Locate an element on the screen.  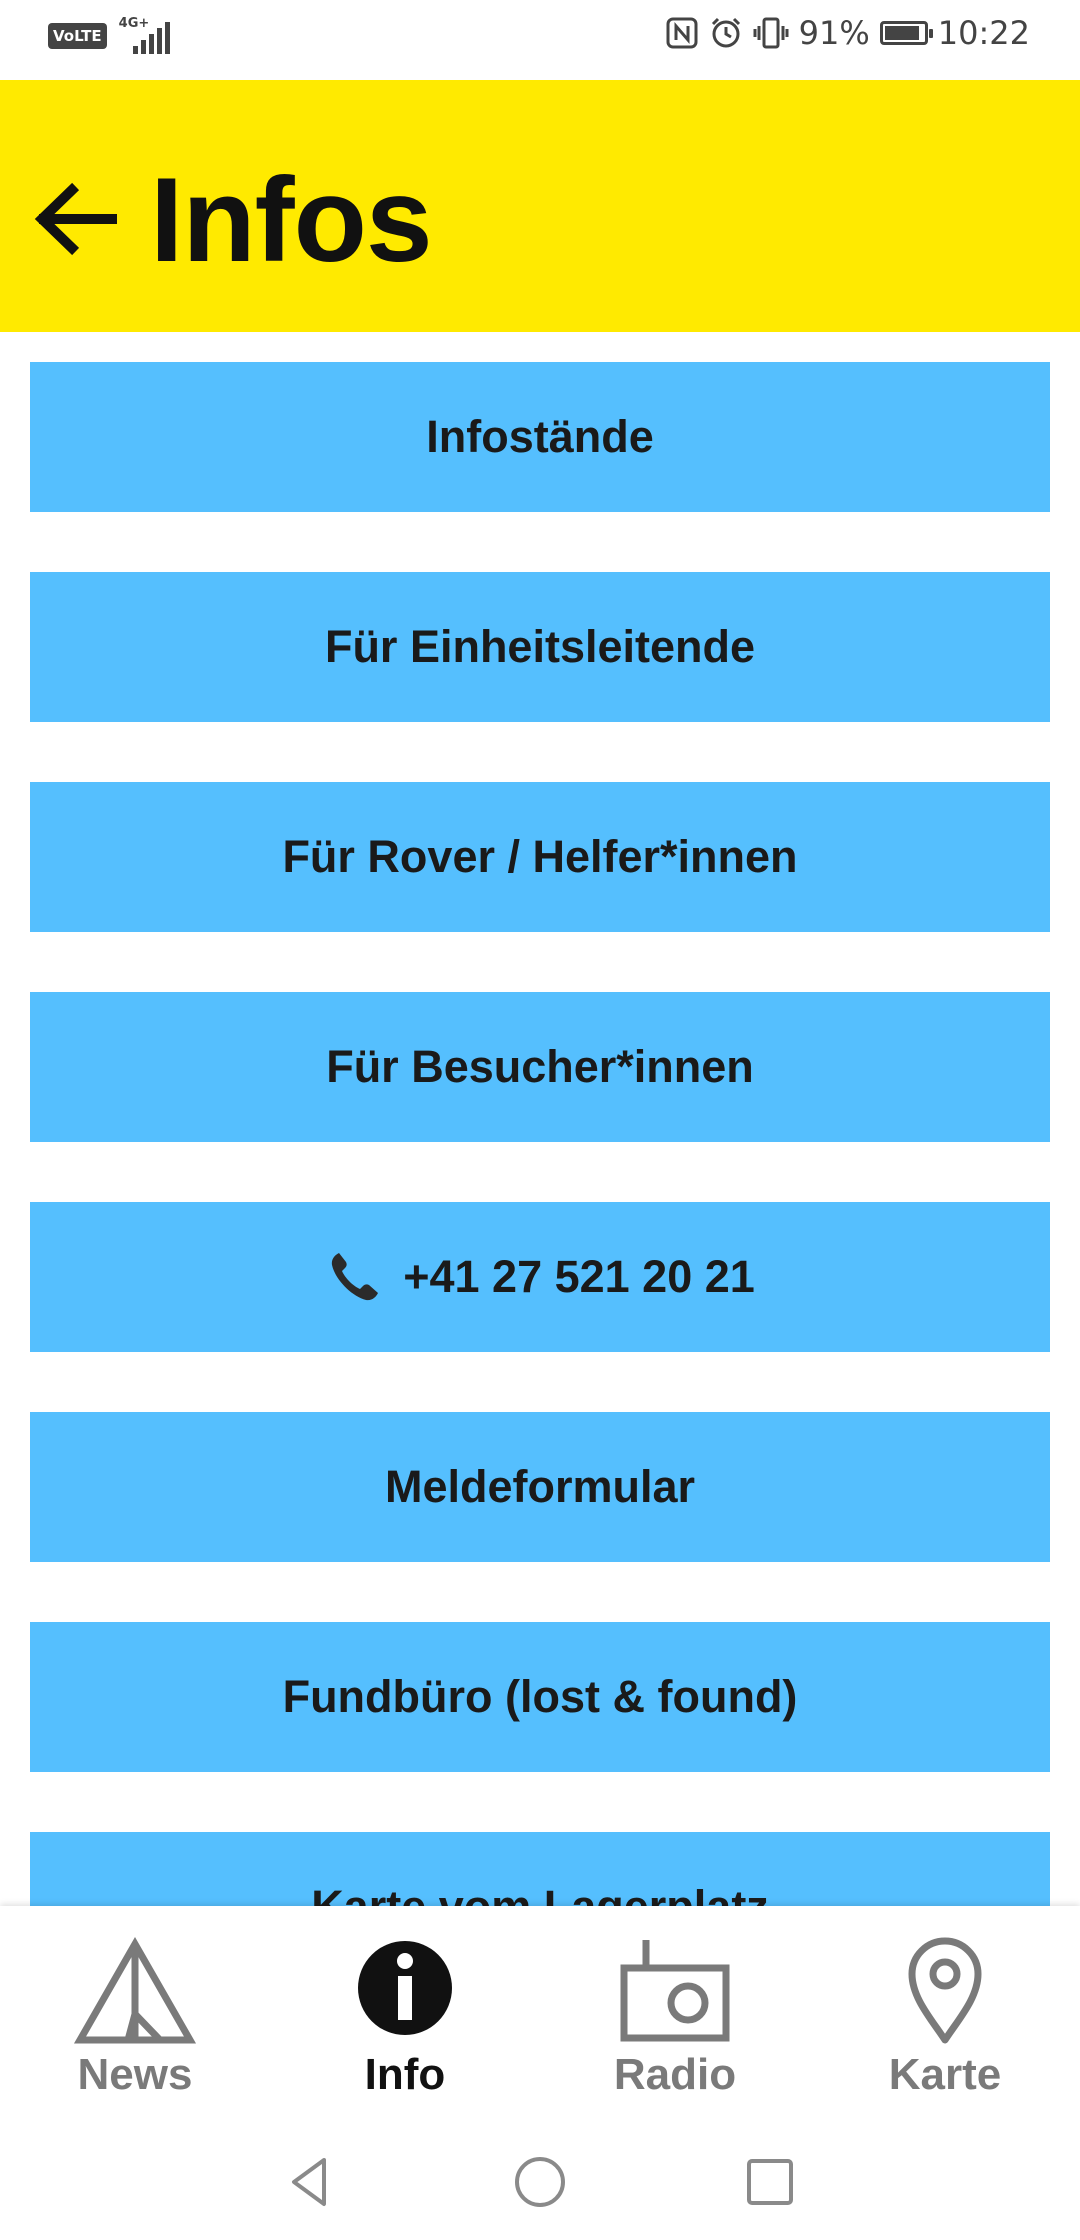
nav-label: News is located at coordinates (135, 2074).